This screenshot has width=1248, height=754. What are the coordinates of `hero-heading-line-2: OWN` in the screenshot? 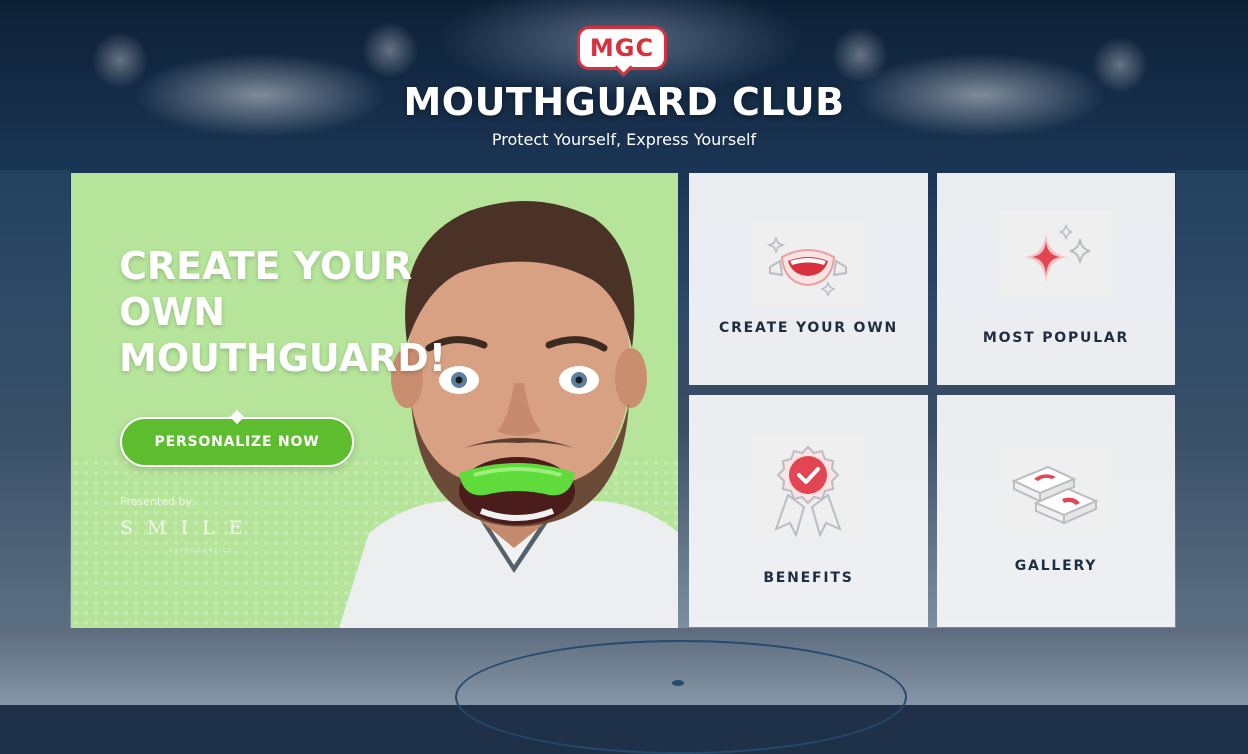 It's located at (172, 312).